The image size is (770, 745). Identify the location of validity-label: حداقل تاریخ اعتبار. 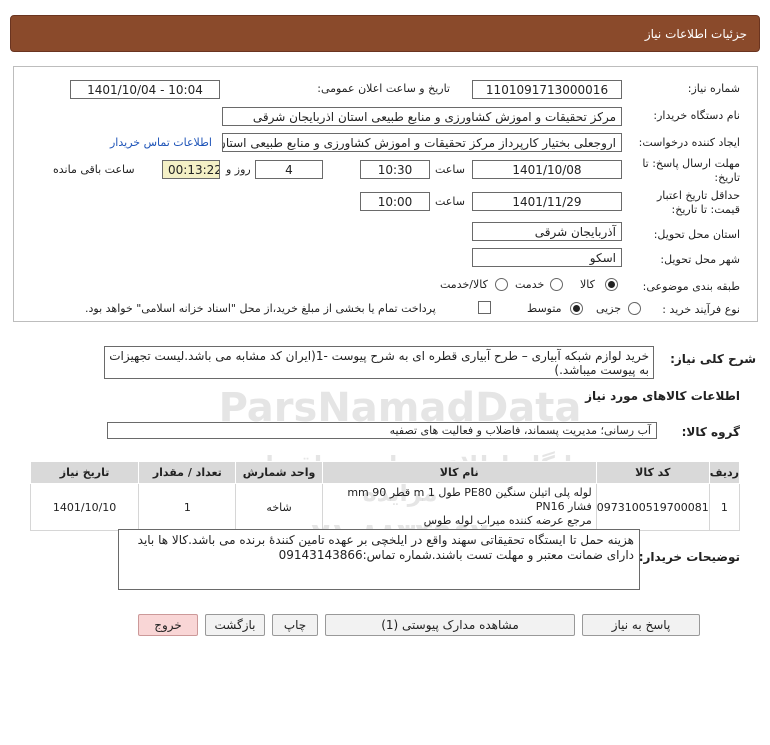
(698, 195).